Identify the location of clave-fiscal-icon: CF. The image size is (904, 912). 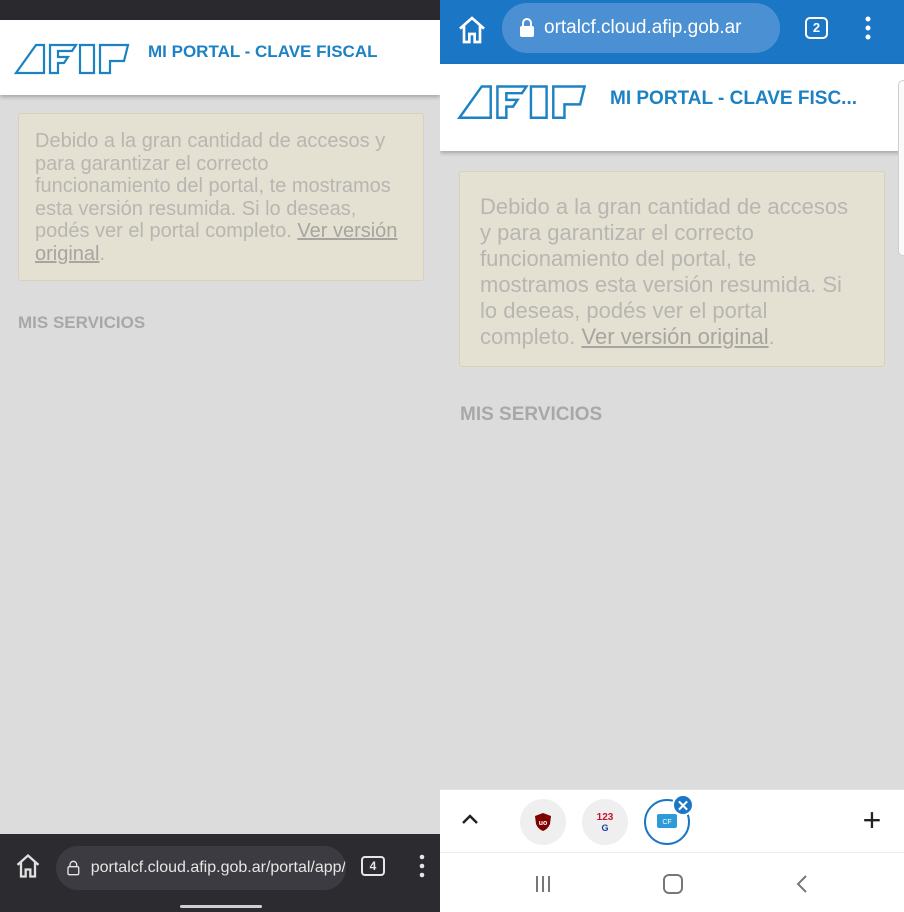
(667, 821).